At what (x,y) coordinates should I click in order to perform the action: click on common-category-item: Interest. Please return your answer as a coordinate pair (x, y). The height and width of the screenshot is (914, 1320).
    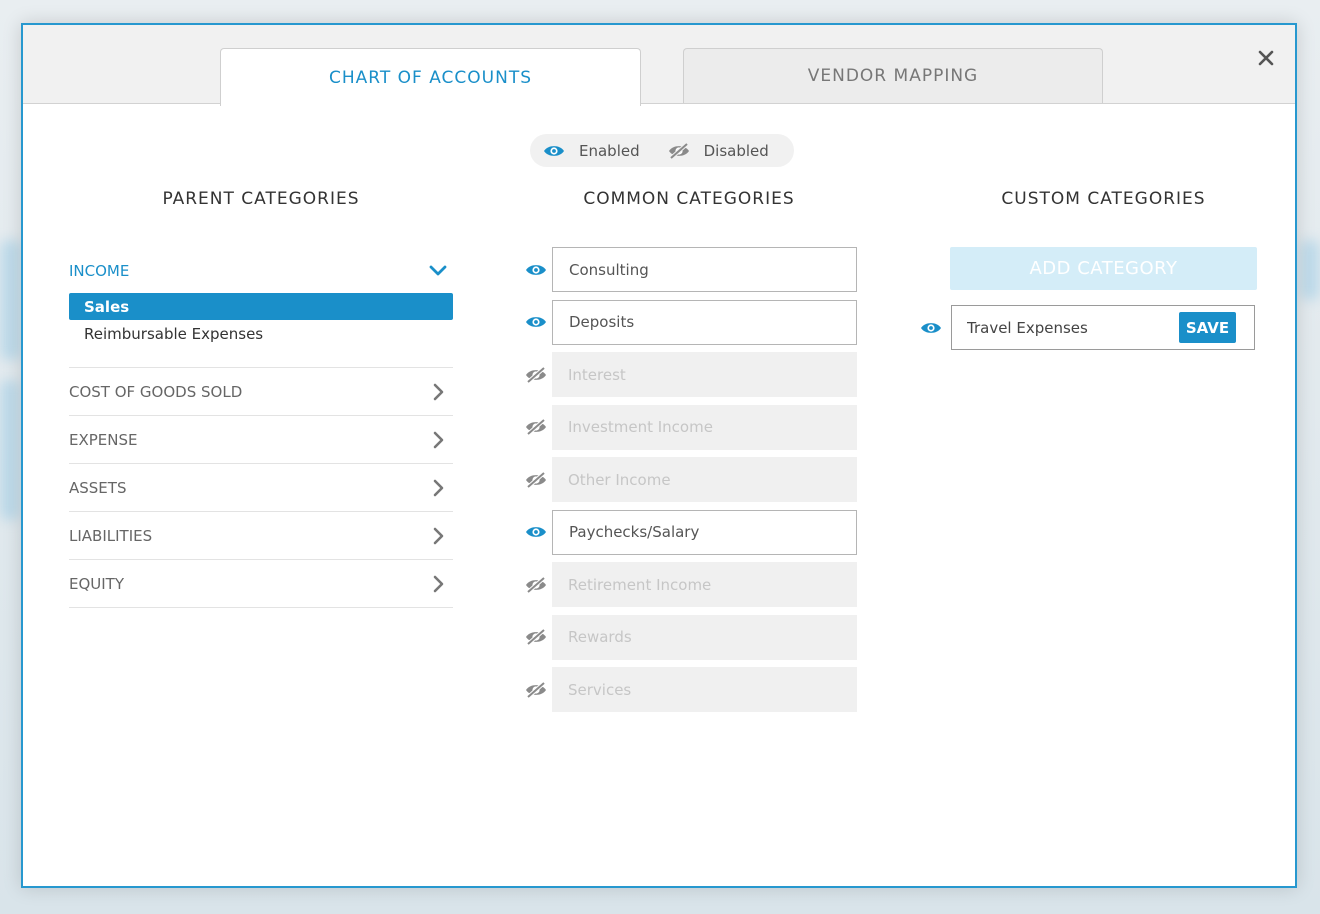
    Looking at the image, I should click on (704, 374).